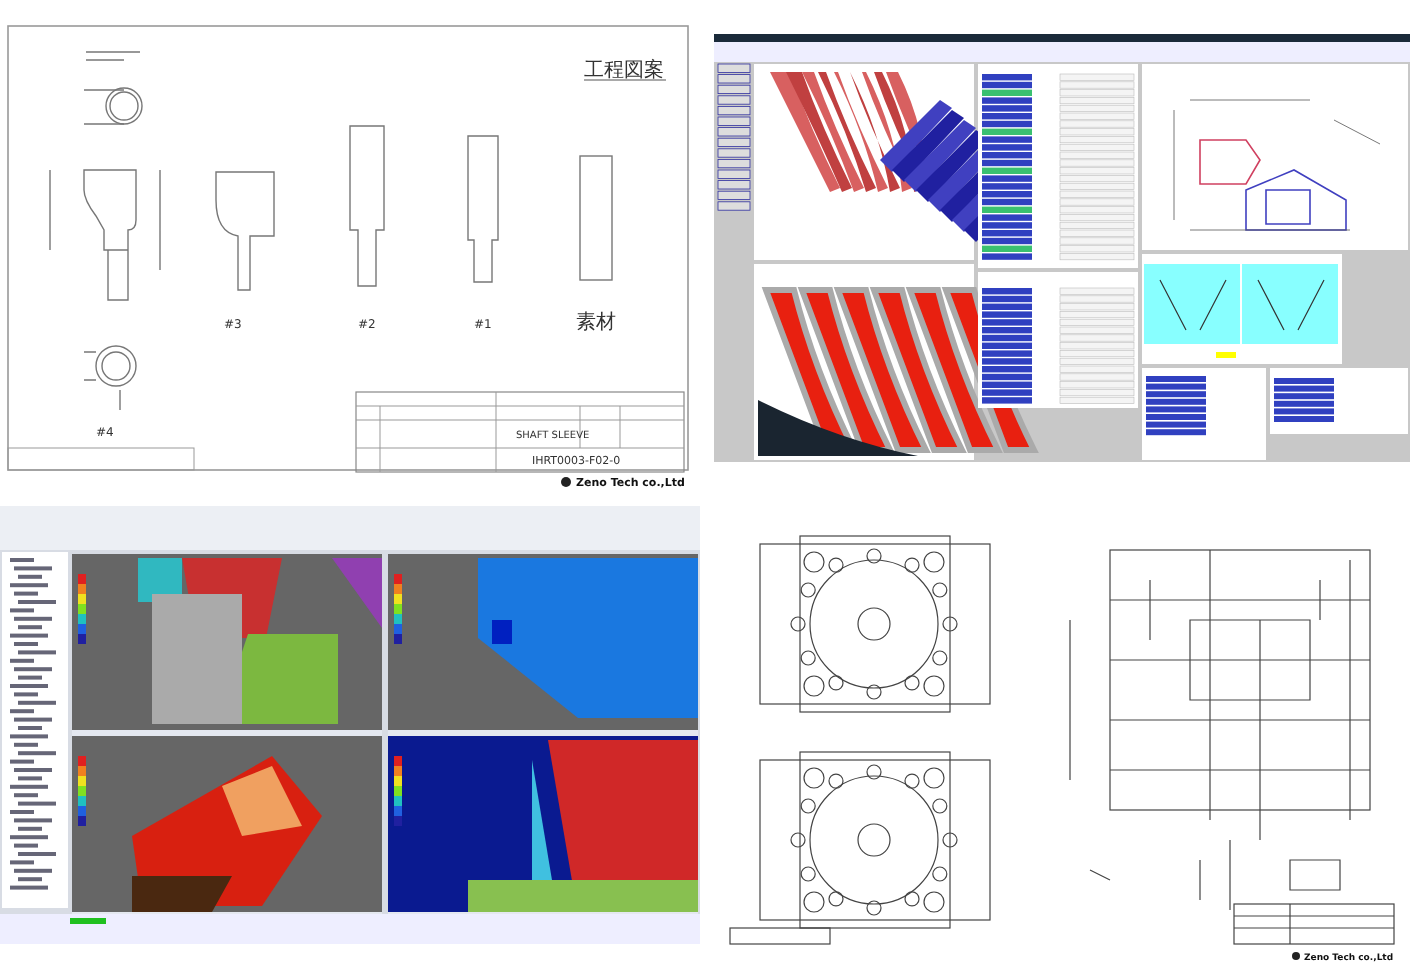 The width and height of the screenshot is (1414, 972). Describe the element at coordinates (110, 378) in the screenshot. I see `detail-drawing` at that location.